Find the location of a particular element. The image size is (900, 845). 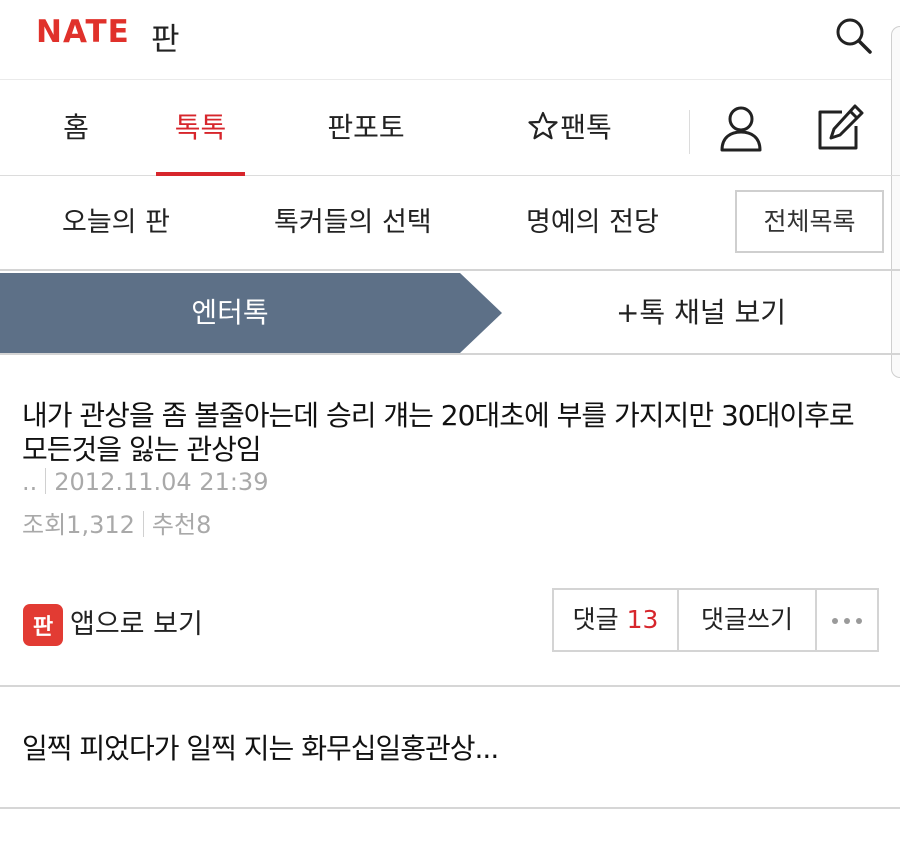

tab-home: 홈 is located at coordinates (76, 128).